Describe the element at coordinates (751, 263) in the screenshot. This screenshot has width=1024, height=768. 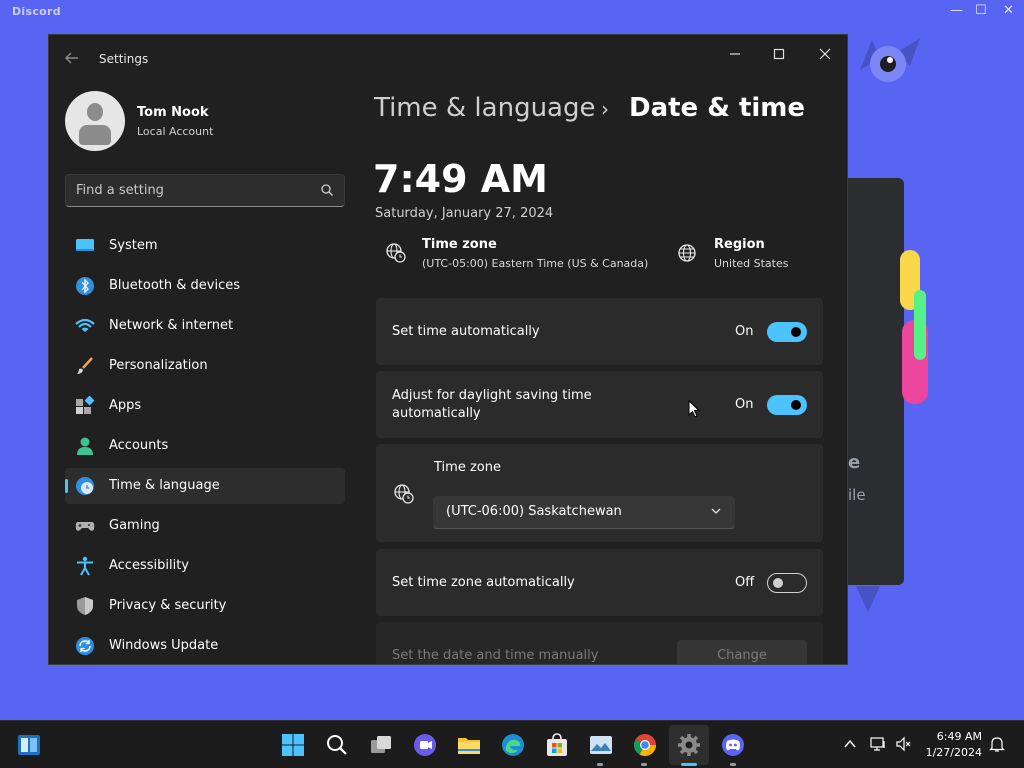
I see `region-summary-value: United States` at that location.